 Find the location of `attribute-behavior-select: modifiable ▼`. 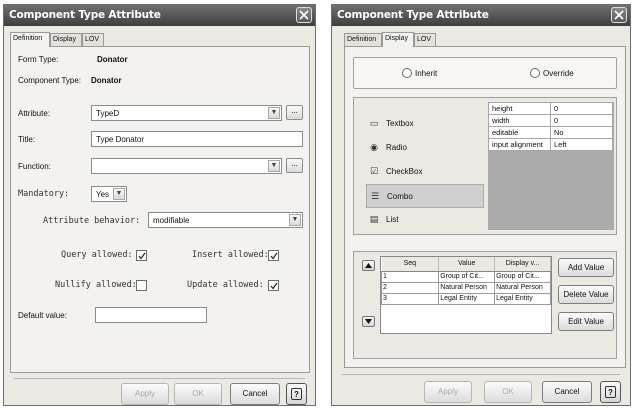

attribute-behavior-select: modifiable ▼ is located at coordinates (225, 220).